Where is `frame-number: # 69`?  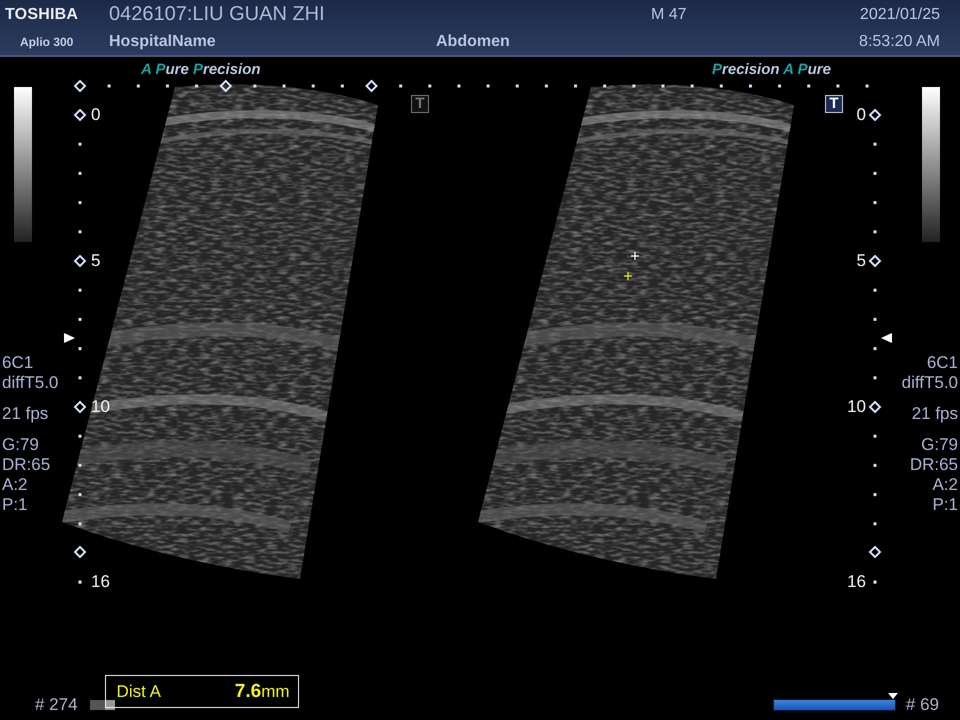 frame-number: # 69 is located at coordinates (922, 705).